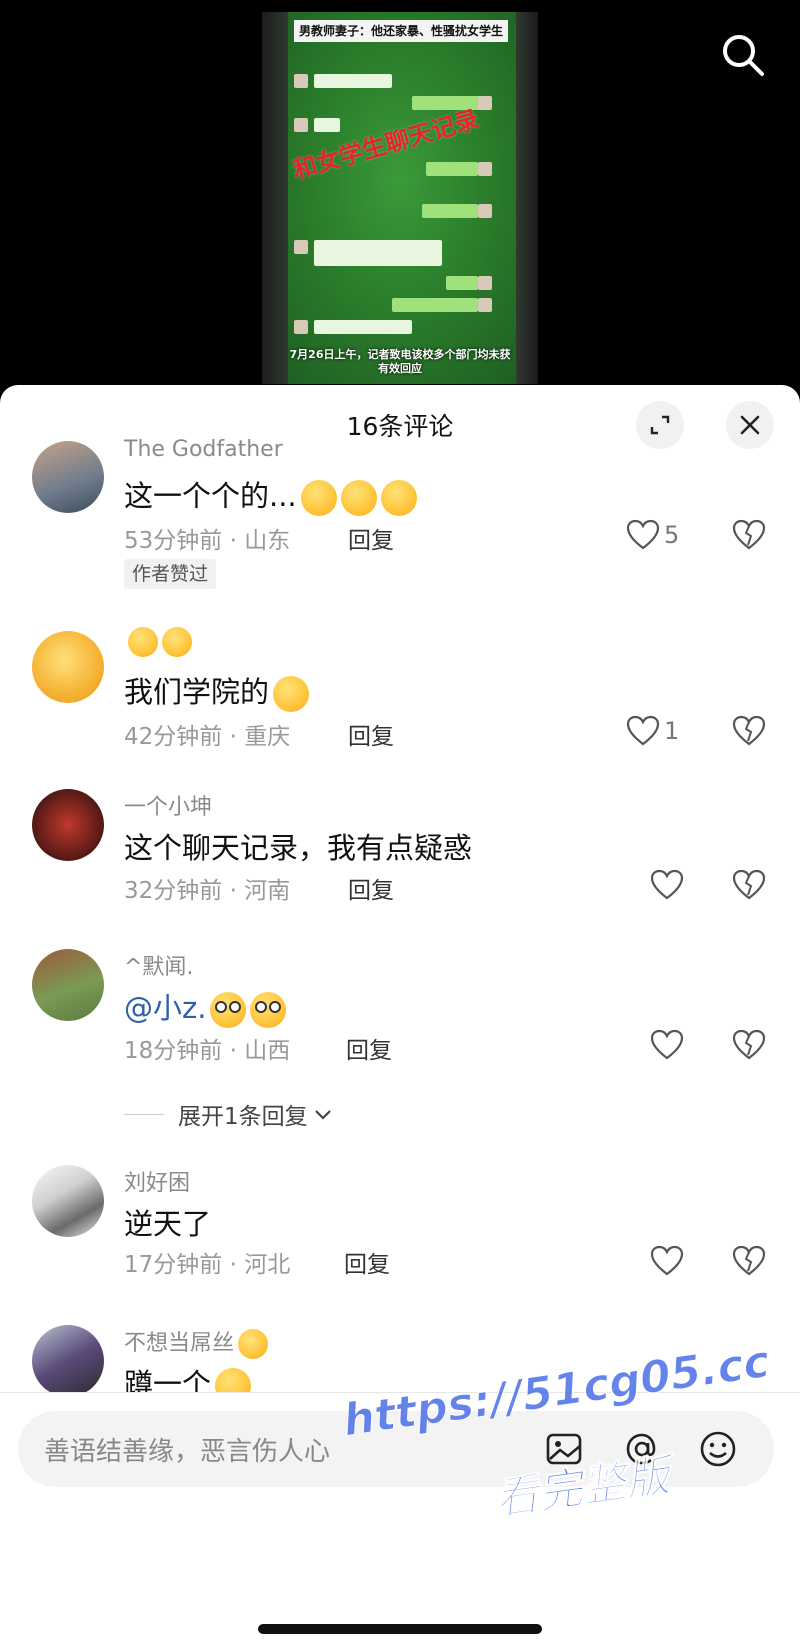 This screenshot has height=1650, width=800. Describe the element at coordinates (144, 1114) in the screenshot. I see `expand-divider` at that location.